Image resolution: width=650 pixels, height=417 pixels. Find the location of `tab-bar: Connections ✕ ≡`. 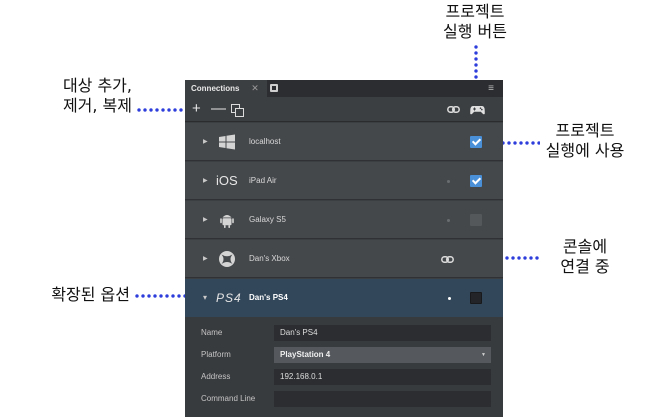

tab-bar: Connections ✕ ≡ is located at coordinates (344, 88).